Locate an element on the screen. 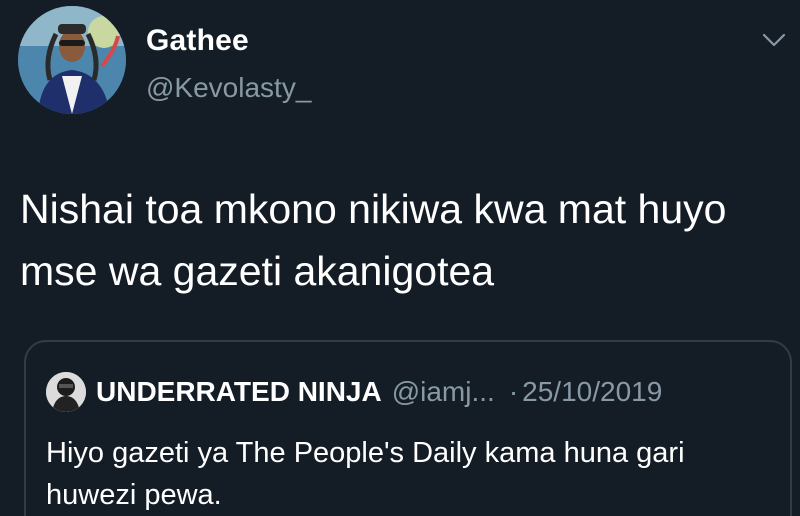 The width and height of the screenshot is (800, 516). quoted-user-avatar-photo-icon is located at coordinates (66, 392).